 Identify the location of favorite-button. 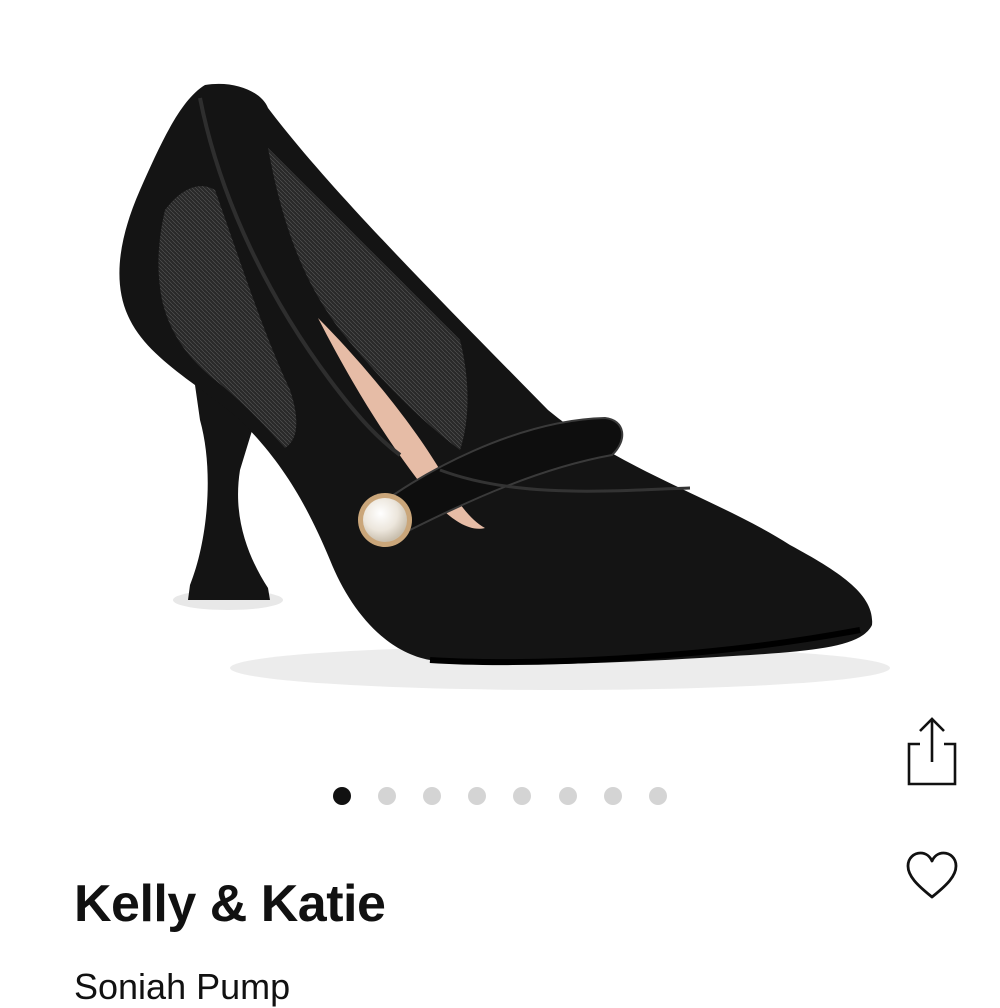
(932, 876).